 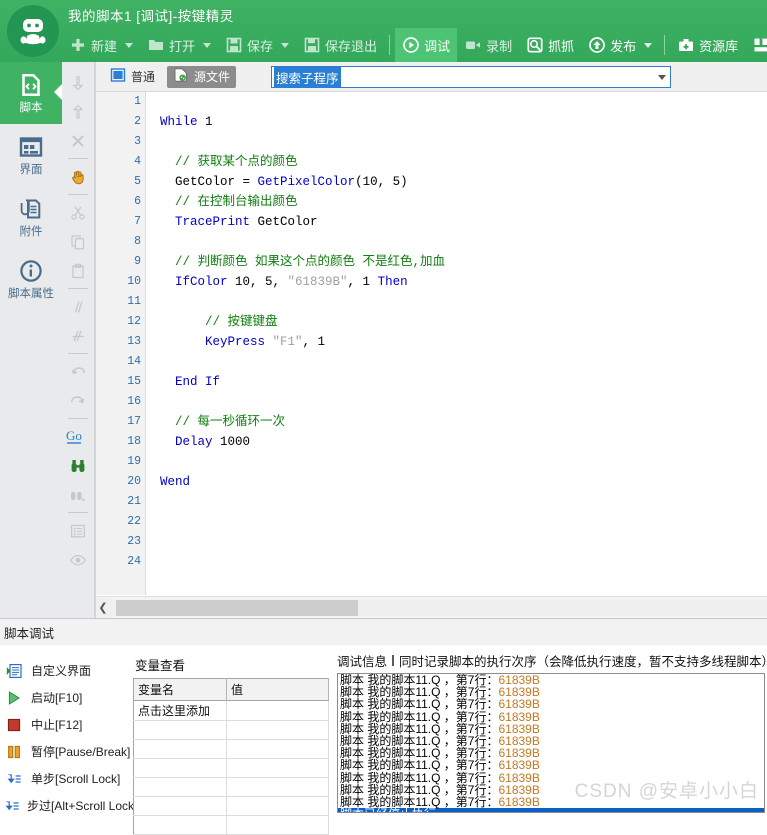 I want to click on code-line: // 获取某个点的颜色, so click(x=456, y=162).